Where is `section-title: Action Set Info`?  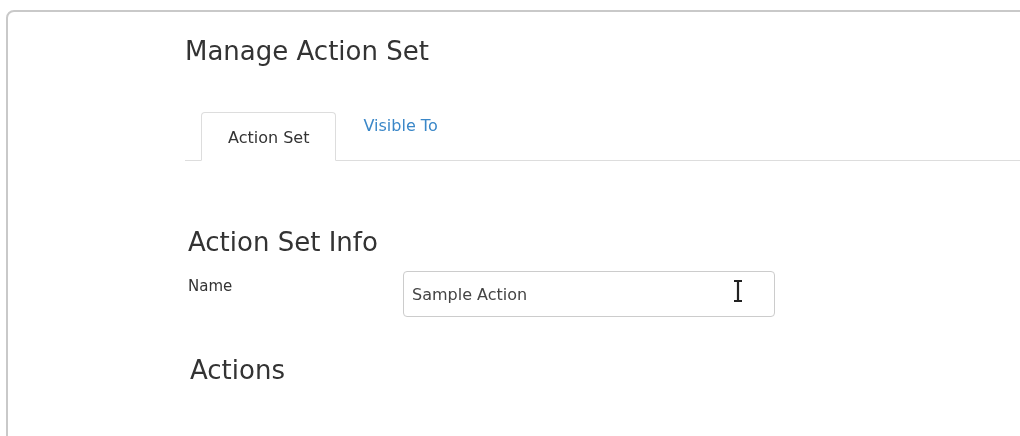
section-title: Action Set Info is located at coordinates (283, 242).